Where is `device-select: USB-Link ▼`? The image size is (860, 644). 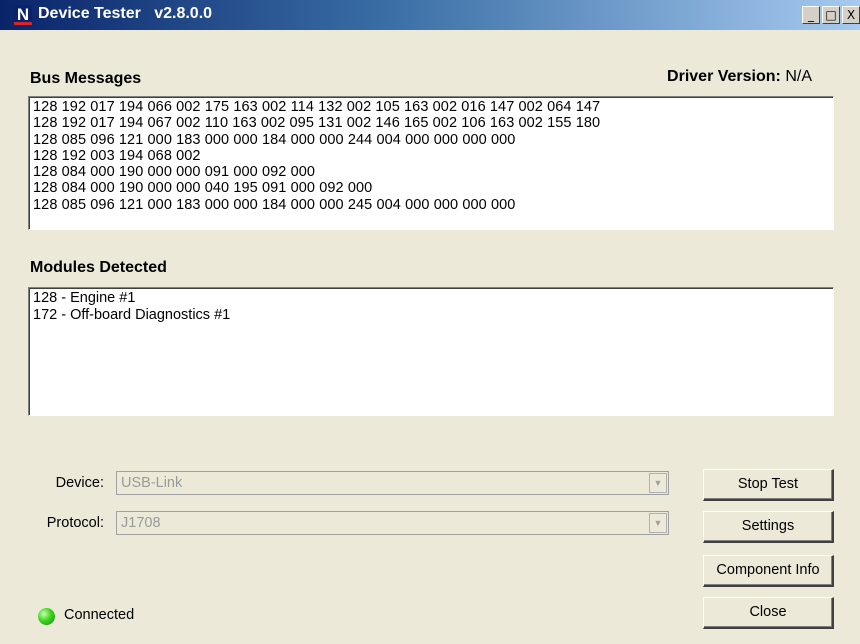
device-select: USB-Link ▼ is located at coordinates (392, 483).